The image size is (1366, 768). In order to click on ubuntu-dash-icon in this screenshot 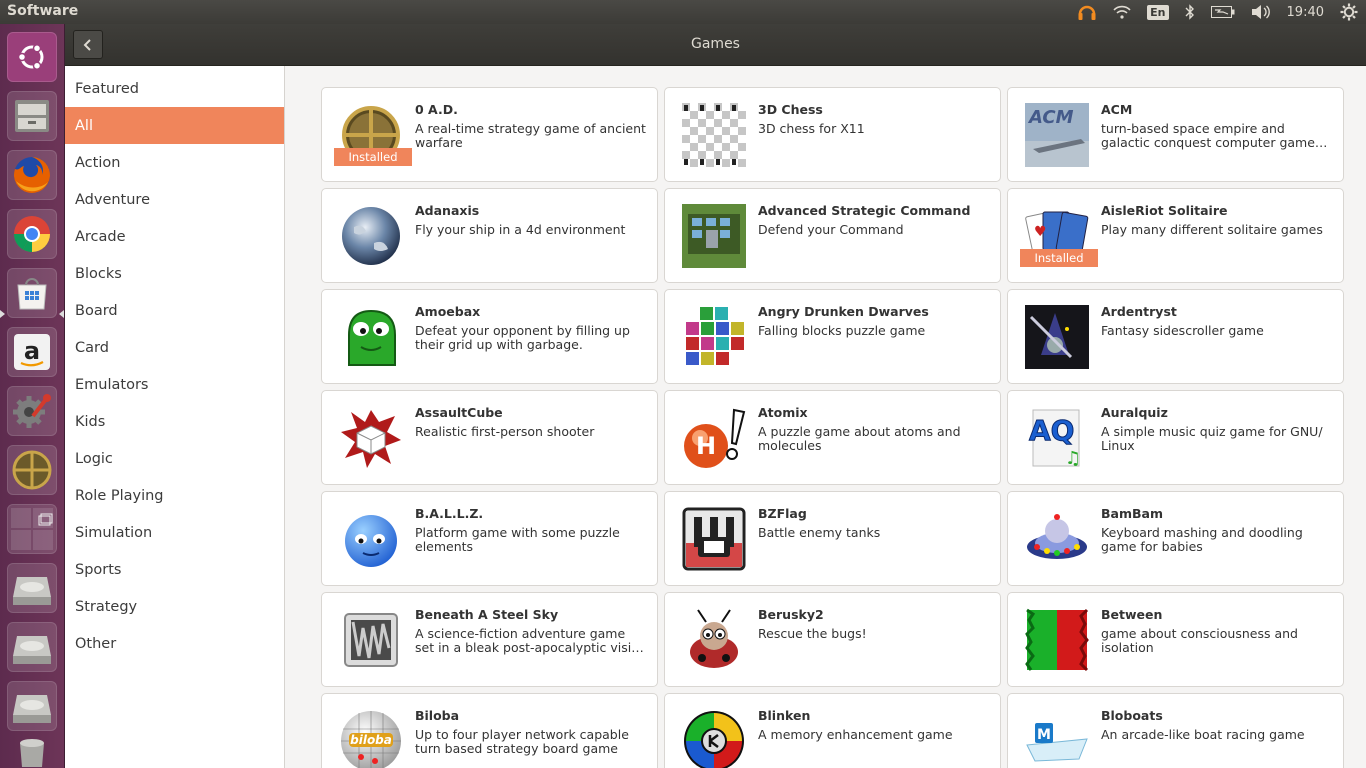, I will do `click(32, 57)`.